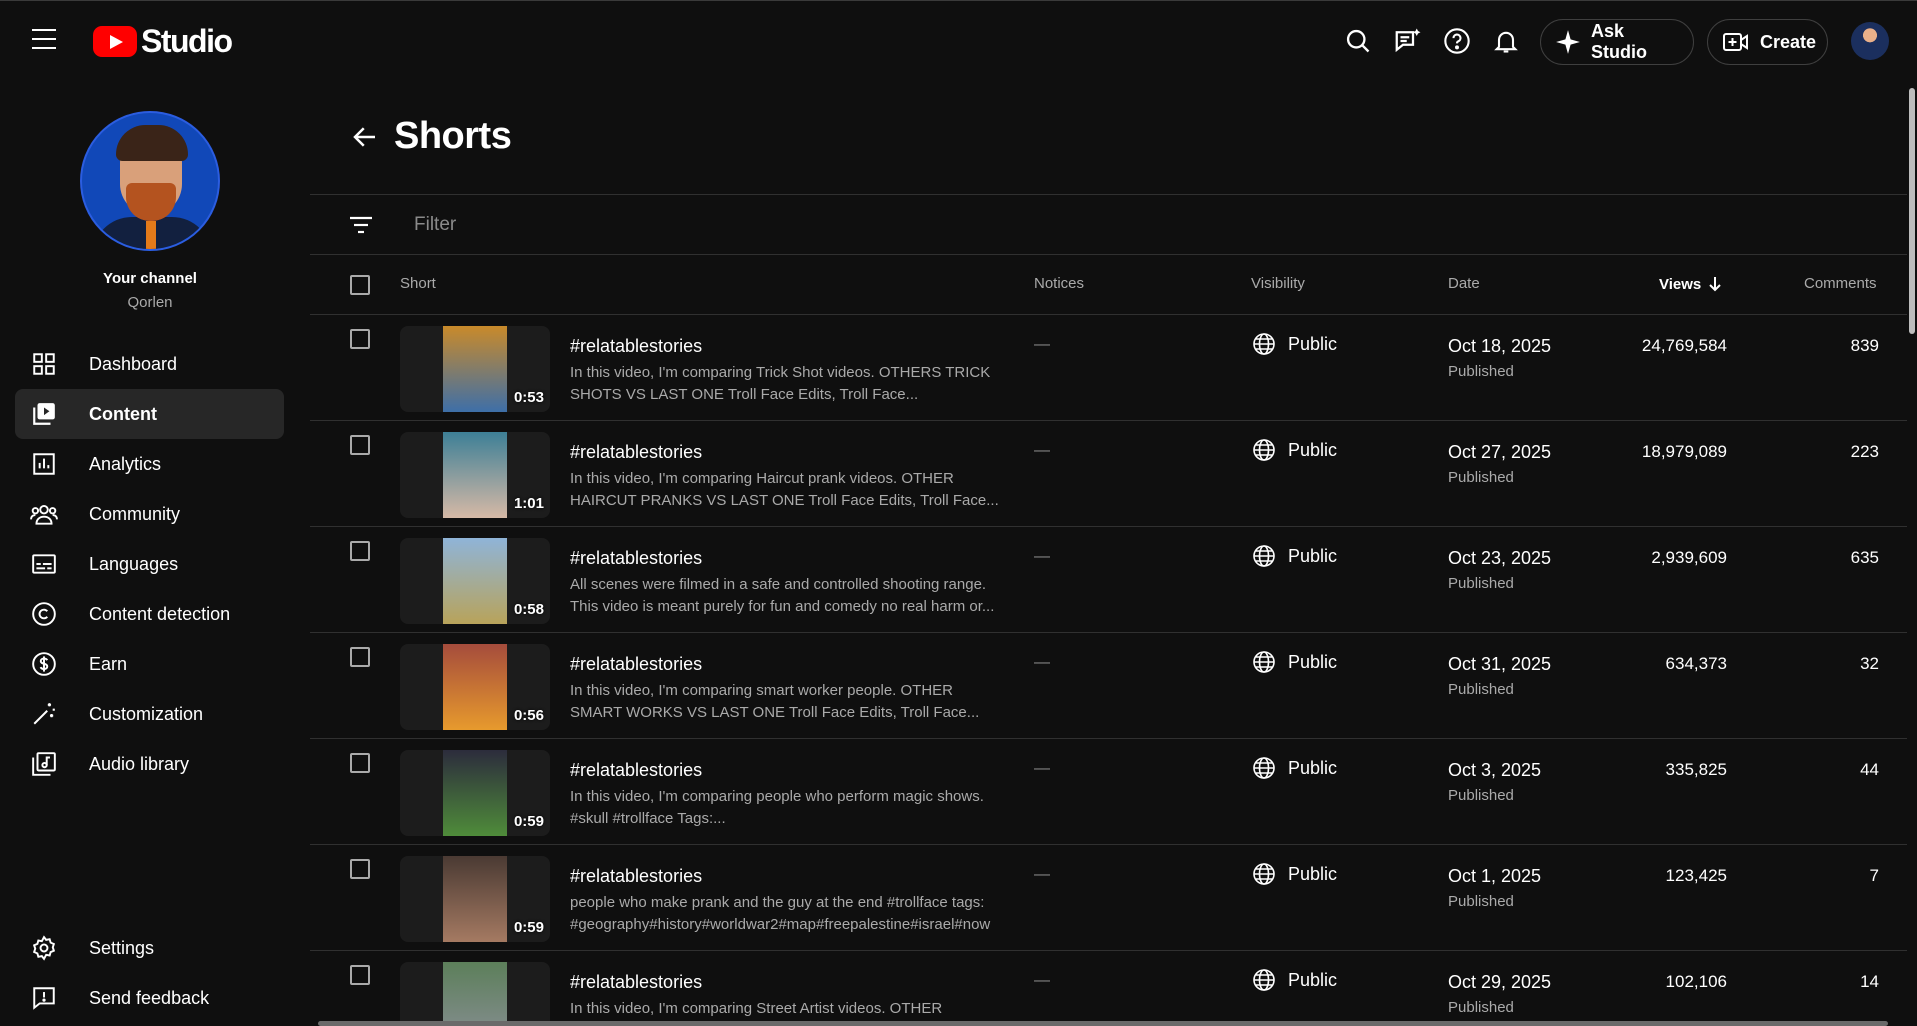 The height and width of the screenshot is (1026, 1917). What do you see at coordinates (1457, 41) in the screenshot?
I see `help-icon` at bounding box center [1457, 41].